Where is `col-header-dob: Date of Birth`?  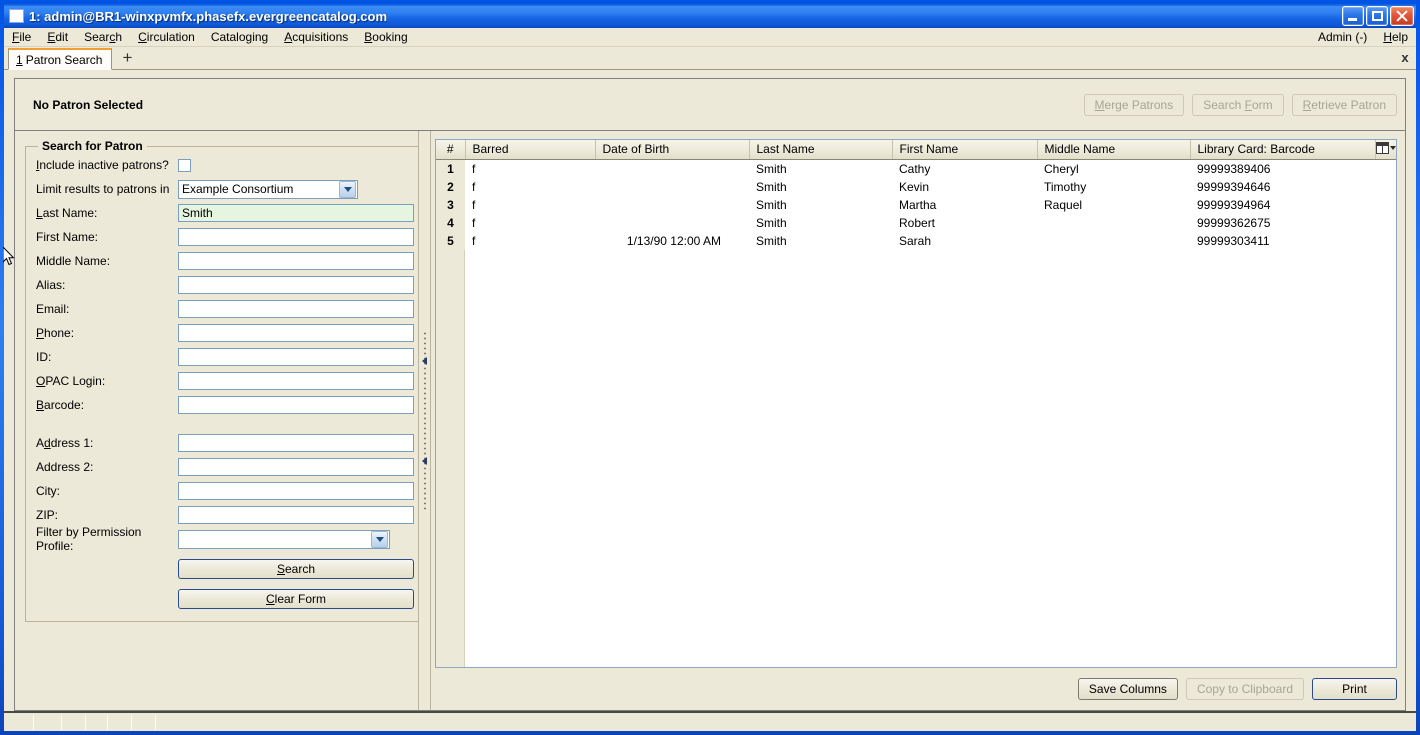 col-header-dob: Date of Birth is located at coordinates (672, 150).